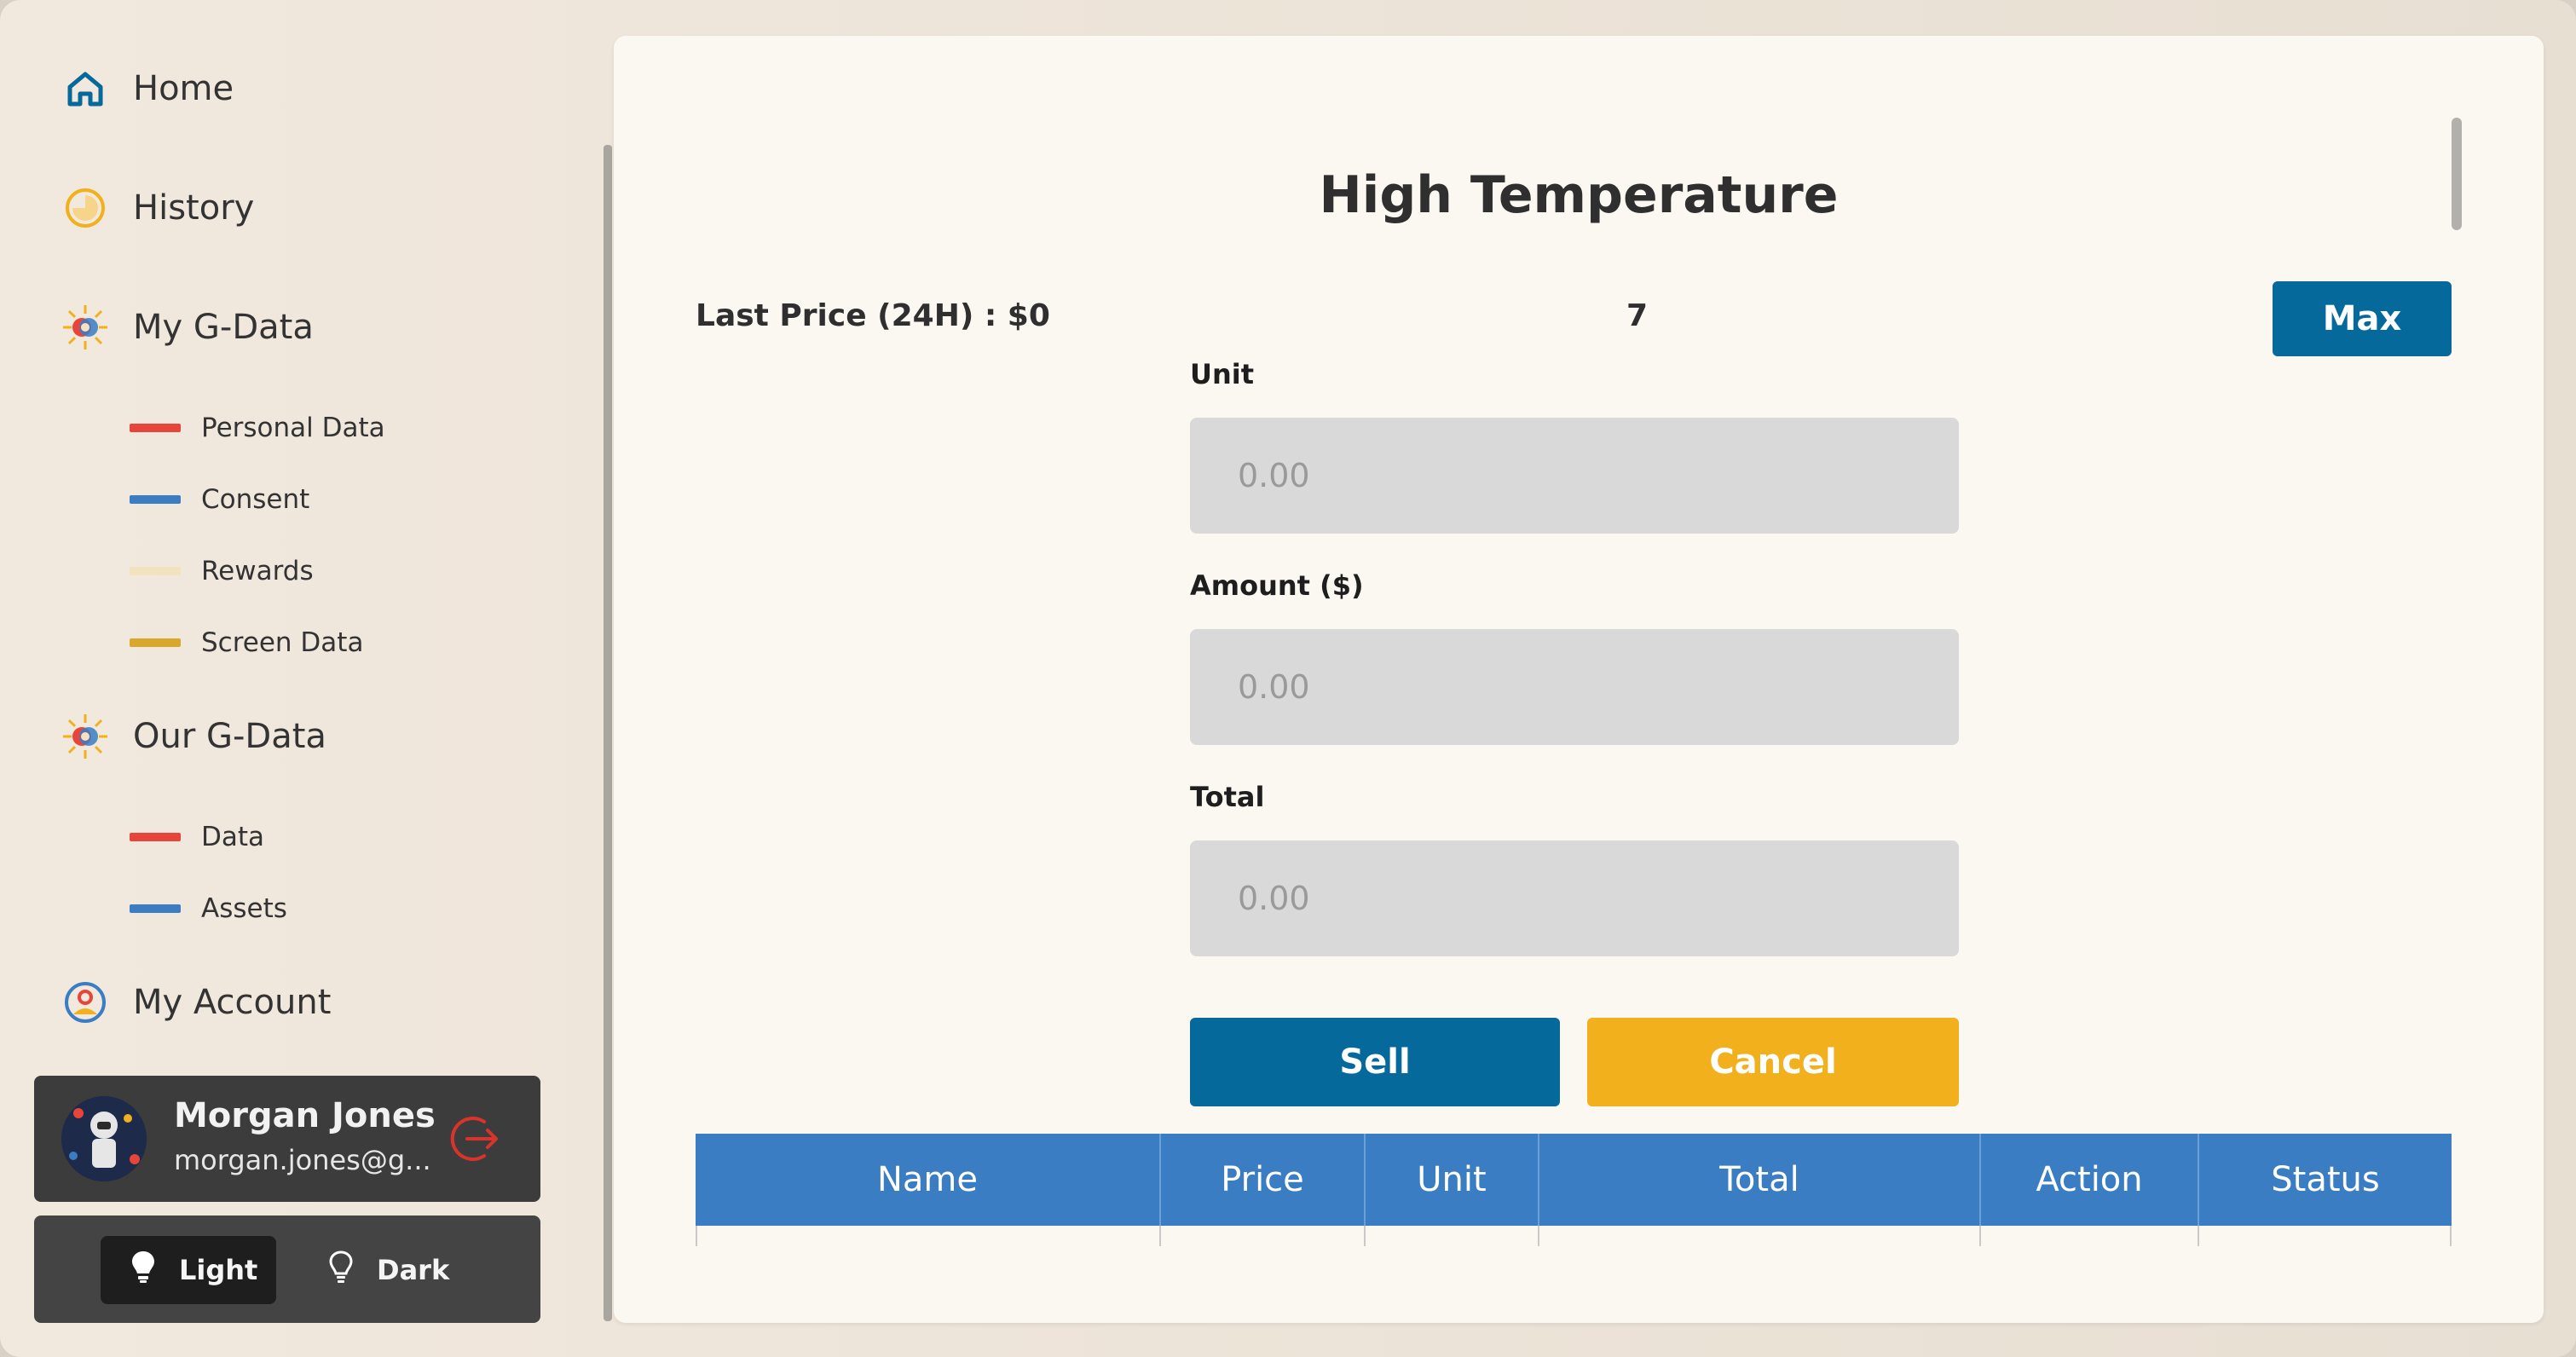 This screenshot has width=2576, height=1357. Describe the element at coordinates (155, 428) in the screenshot. I see `personal-data-color-bar` at that location.